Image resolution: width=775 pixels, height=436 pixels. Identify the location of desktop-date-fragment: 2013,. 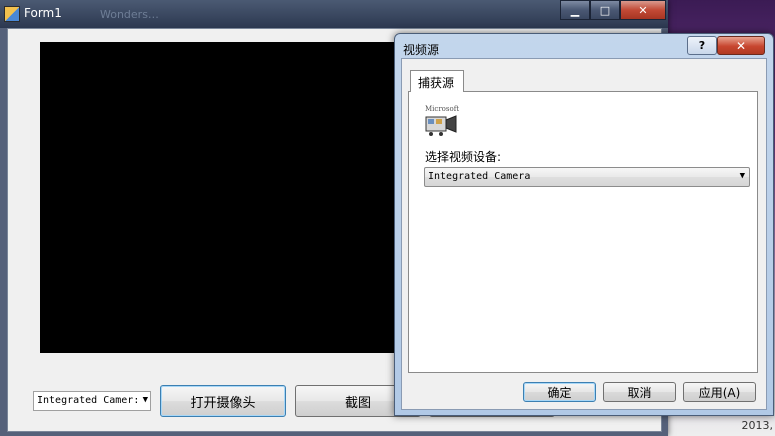
(757, 425).